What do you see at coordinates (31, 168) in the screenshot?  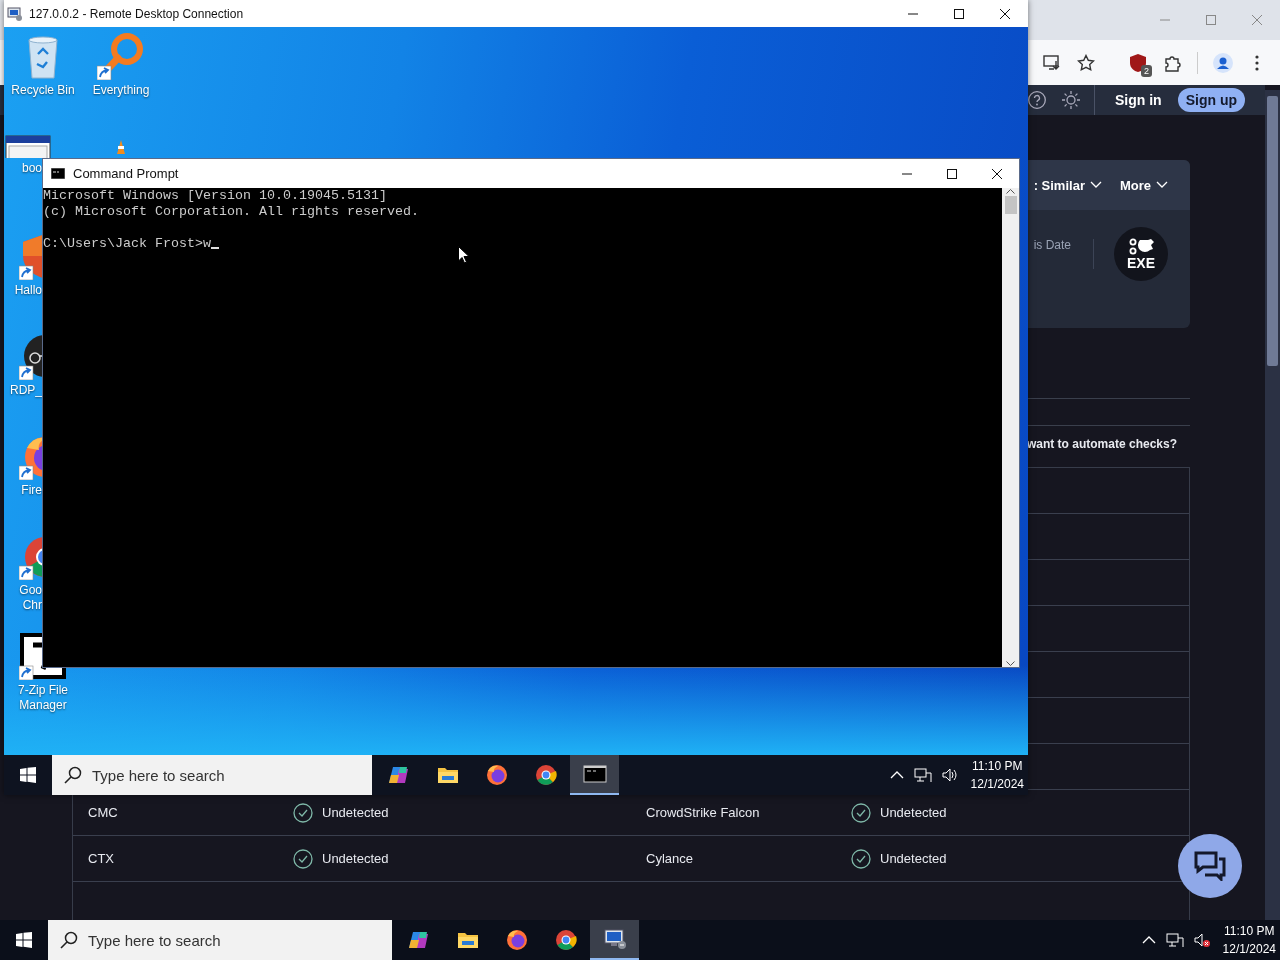 I see `desktop-icon-label: boo` at bounding box center [31, 168].